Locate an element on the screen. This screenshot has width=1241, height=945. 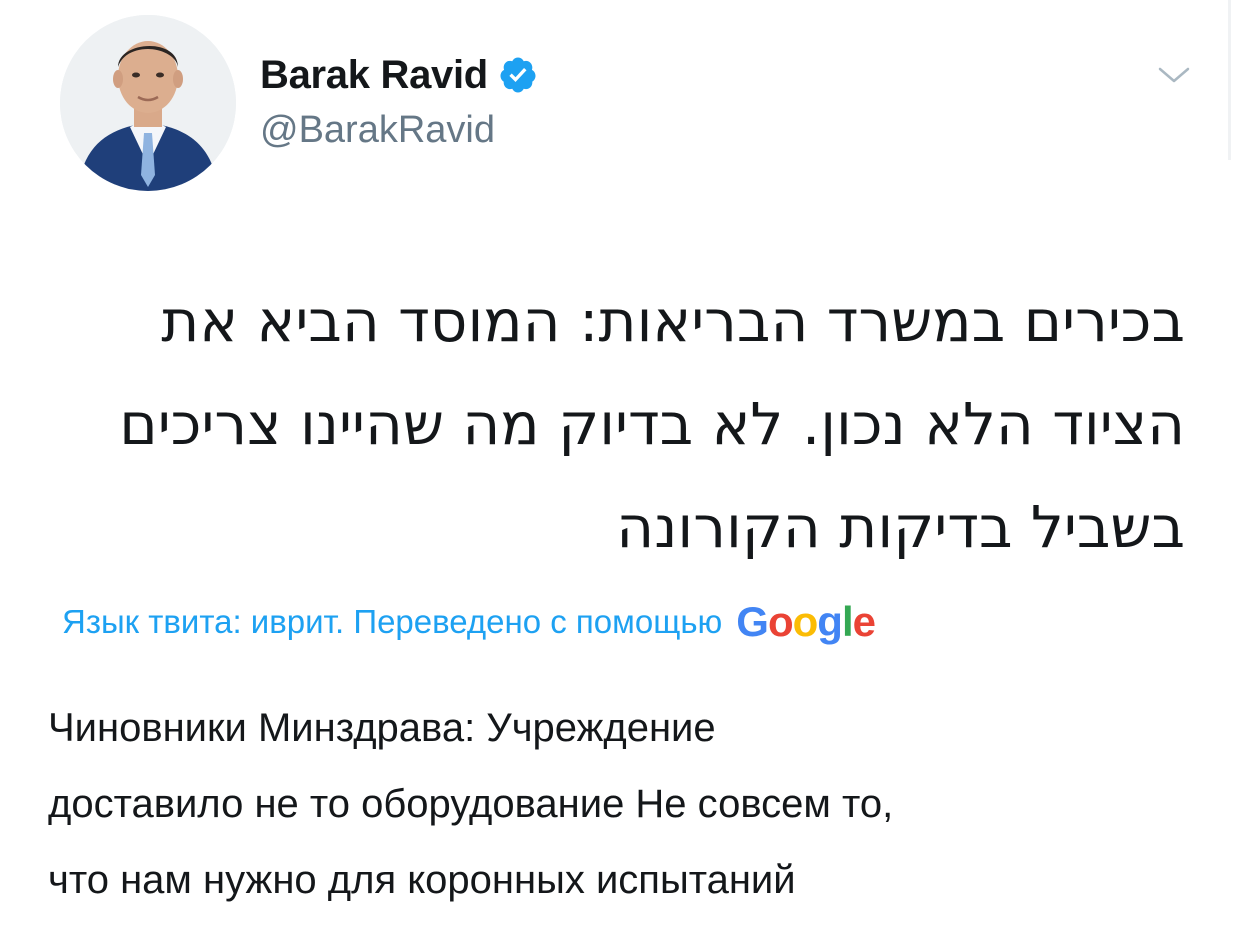
translated-text-line: Чиновники Минздрава: Учреждение is located at coordinates (382, 728).